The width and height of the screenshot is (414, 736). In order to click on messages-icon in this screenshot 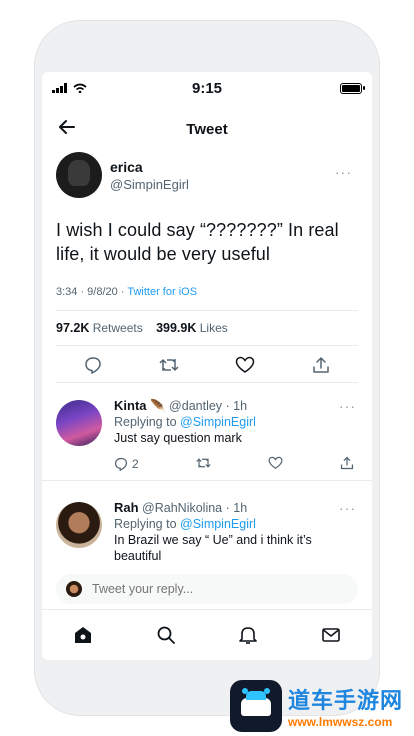, I will do `click(331, 635)`.